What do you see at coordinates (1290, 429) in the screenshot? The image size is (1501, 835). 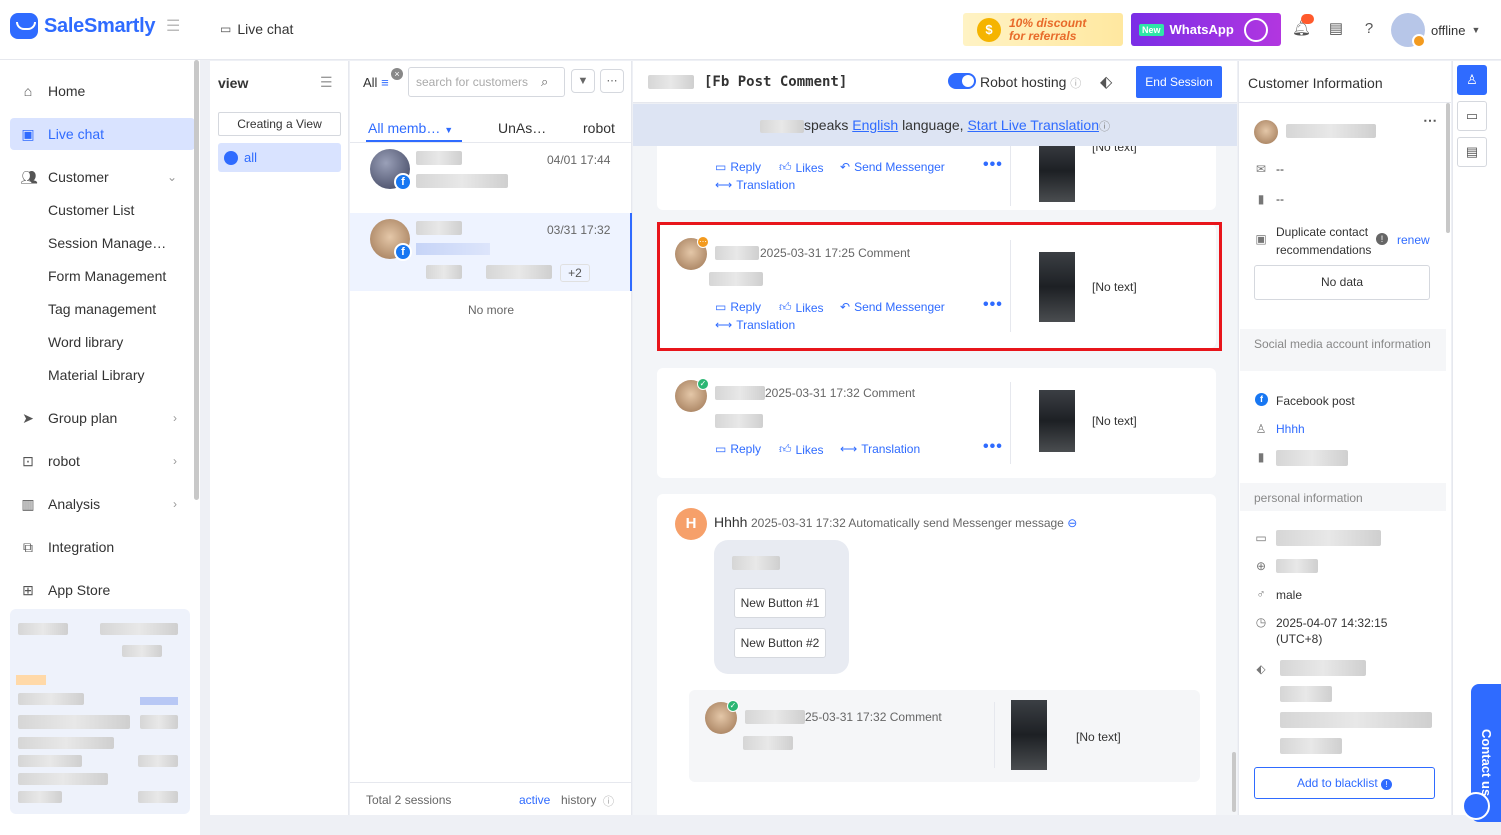 I see `account-name-link: Hhhh` at bounding box center [1290, 429].